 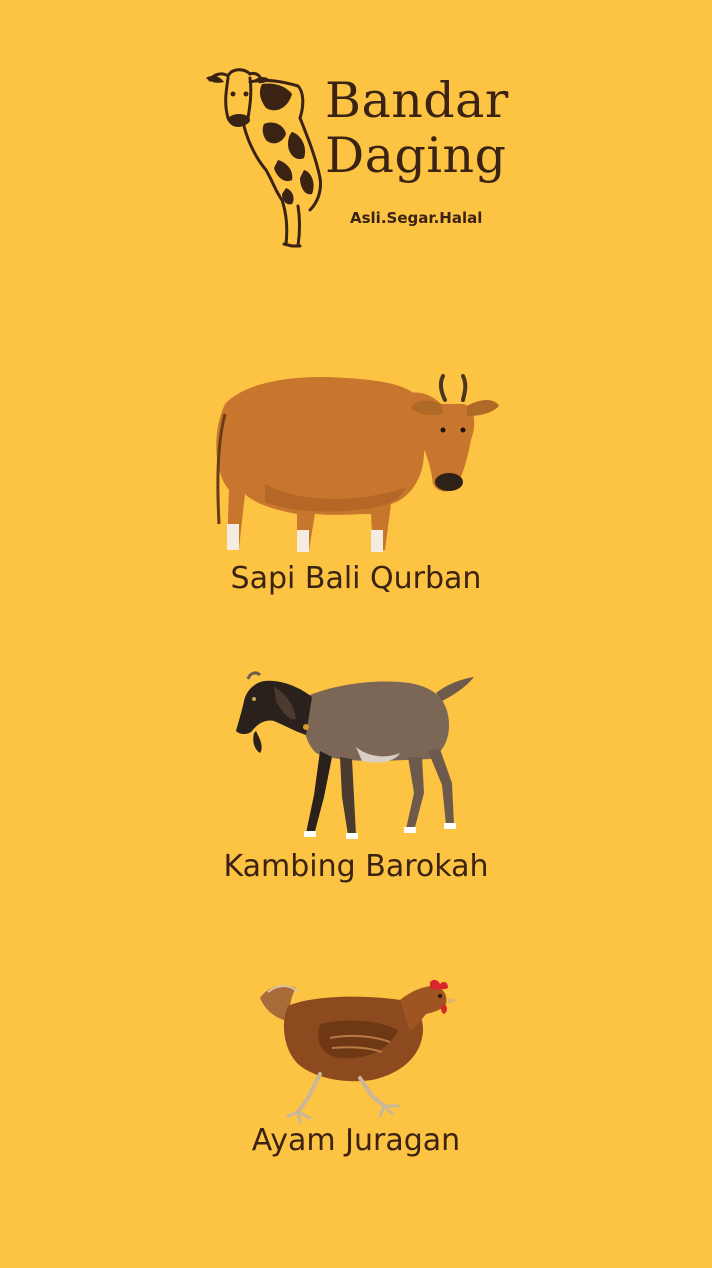 I want to click on product-label: Sapi Bali Qurban, so click(x=356, y=578).